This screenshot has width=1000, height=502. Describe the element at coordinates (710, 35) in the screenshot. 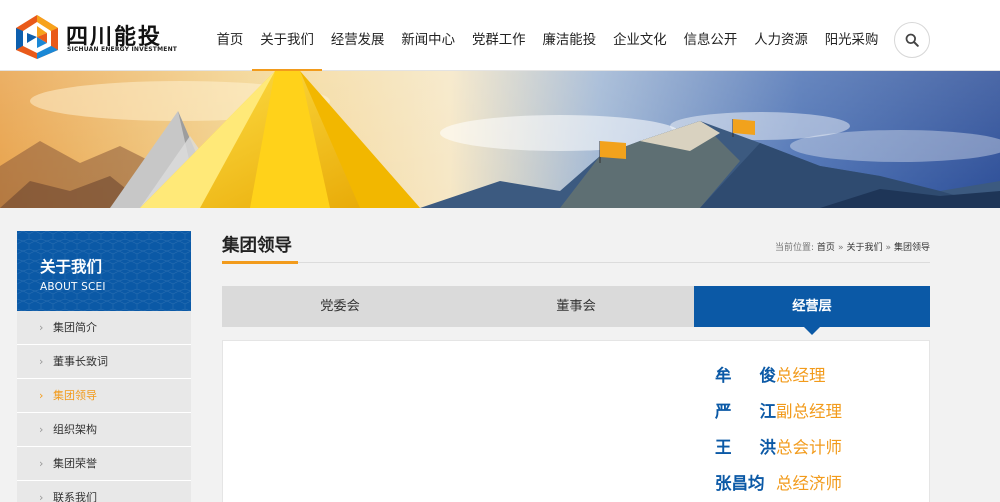

I see `nav-item-disclosure: 信息公开` at that location.